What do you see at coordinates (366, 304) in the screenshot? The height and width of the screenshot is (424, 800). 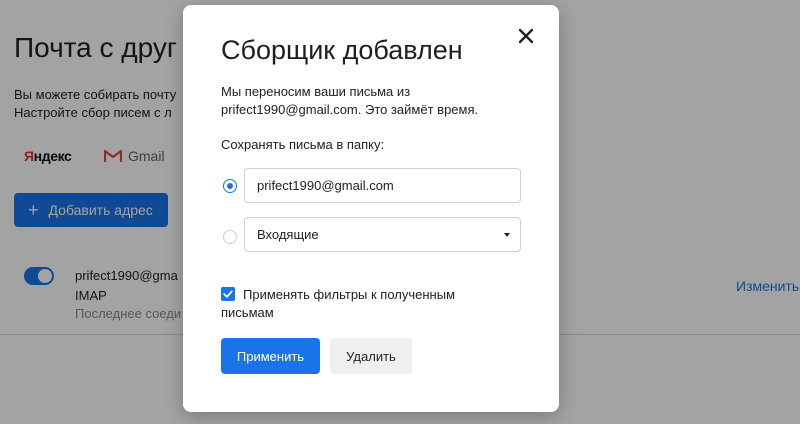 I see `apply-filters-label: Применять фильтры к полученным письмам` at bounding box center [366, 304].